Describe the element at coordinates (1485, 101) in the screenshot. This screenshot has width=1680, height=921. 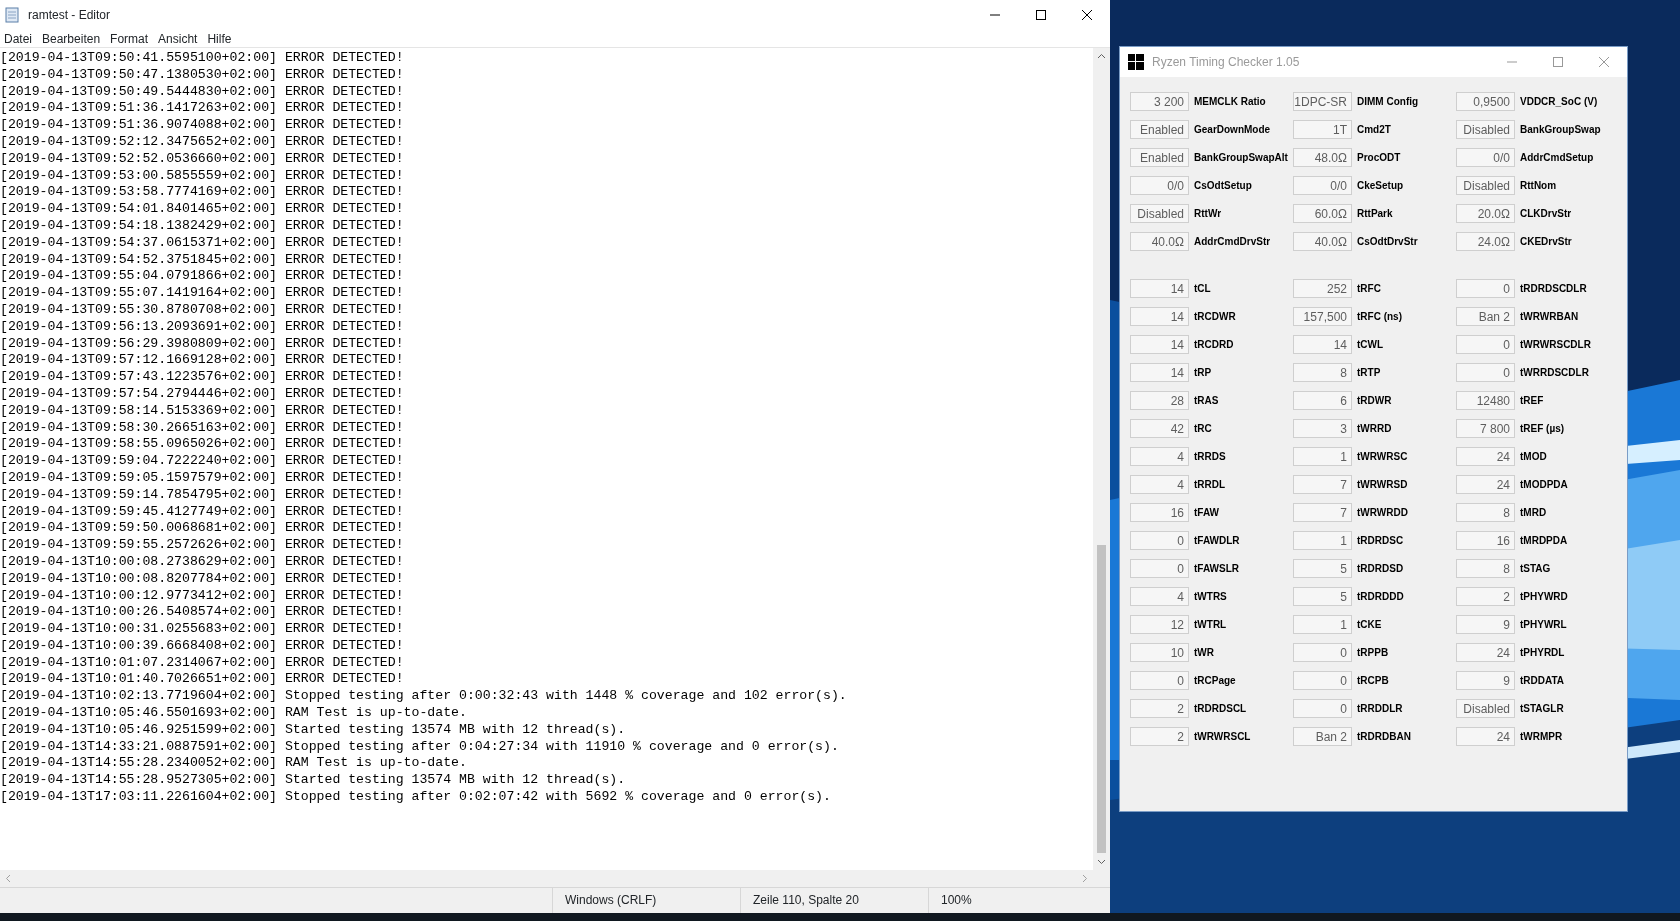
I see `value-field: 0,9500` at that location.